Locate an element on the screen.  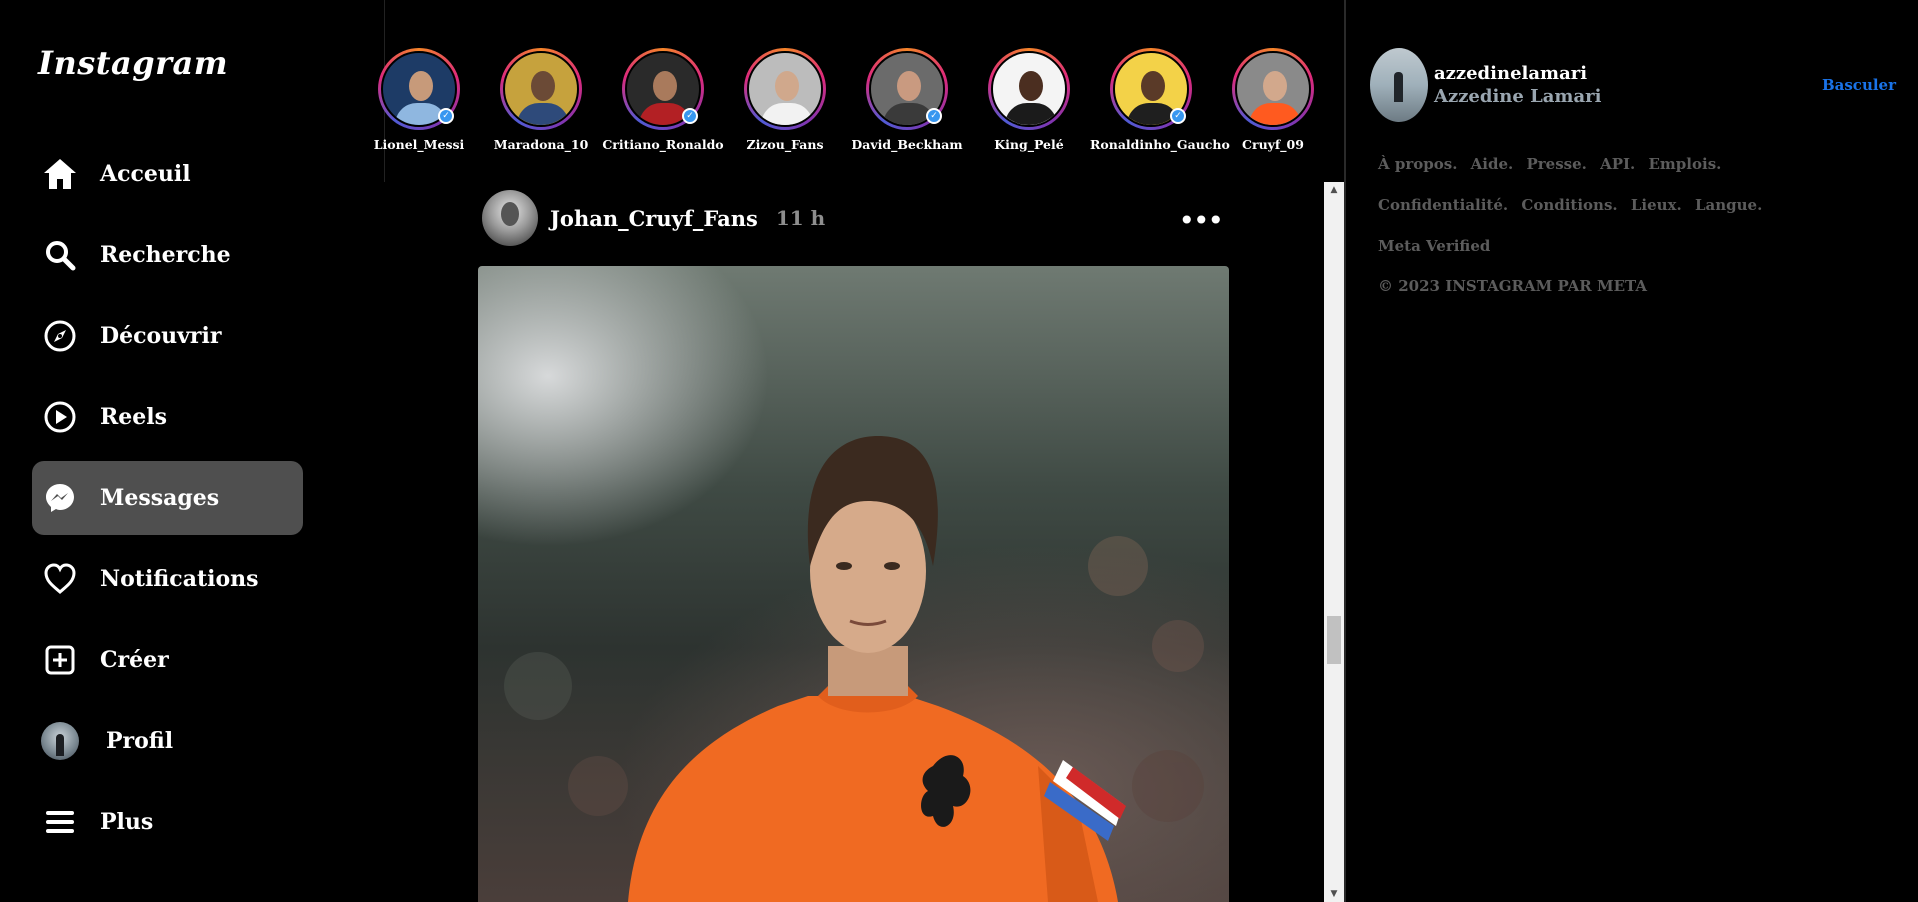
footer-link: API. is located at coordinates (1617, 164).